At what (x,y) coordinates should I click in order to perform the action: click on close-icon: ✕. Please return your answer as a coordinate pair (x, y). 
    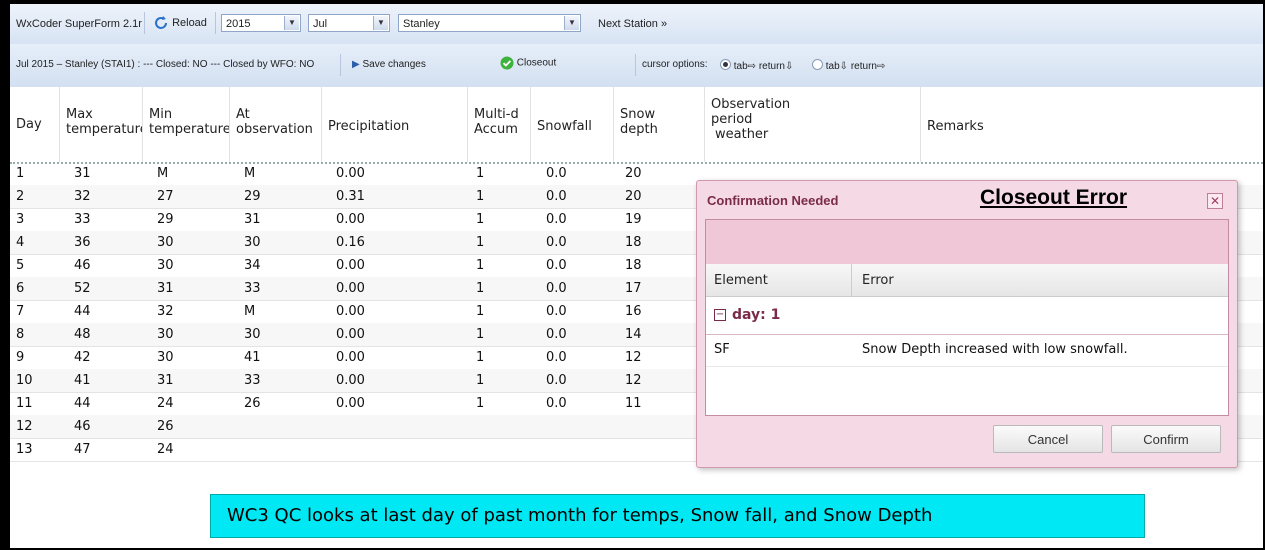
    Looking at the image, I should click on (1215, 201).